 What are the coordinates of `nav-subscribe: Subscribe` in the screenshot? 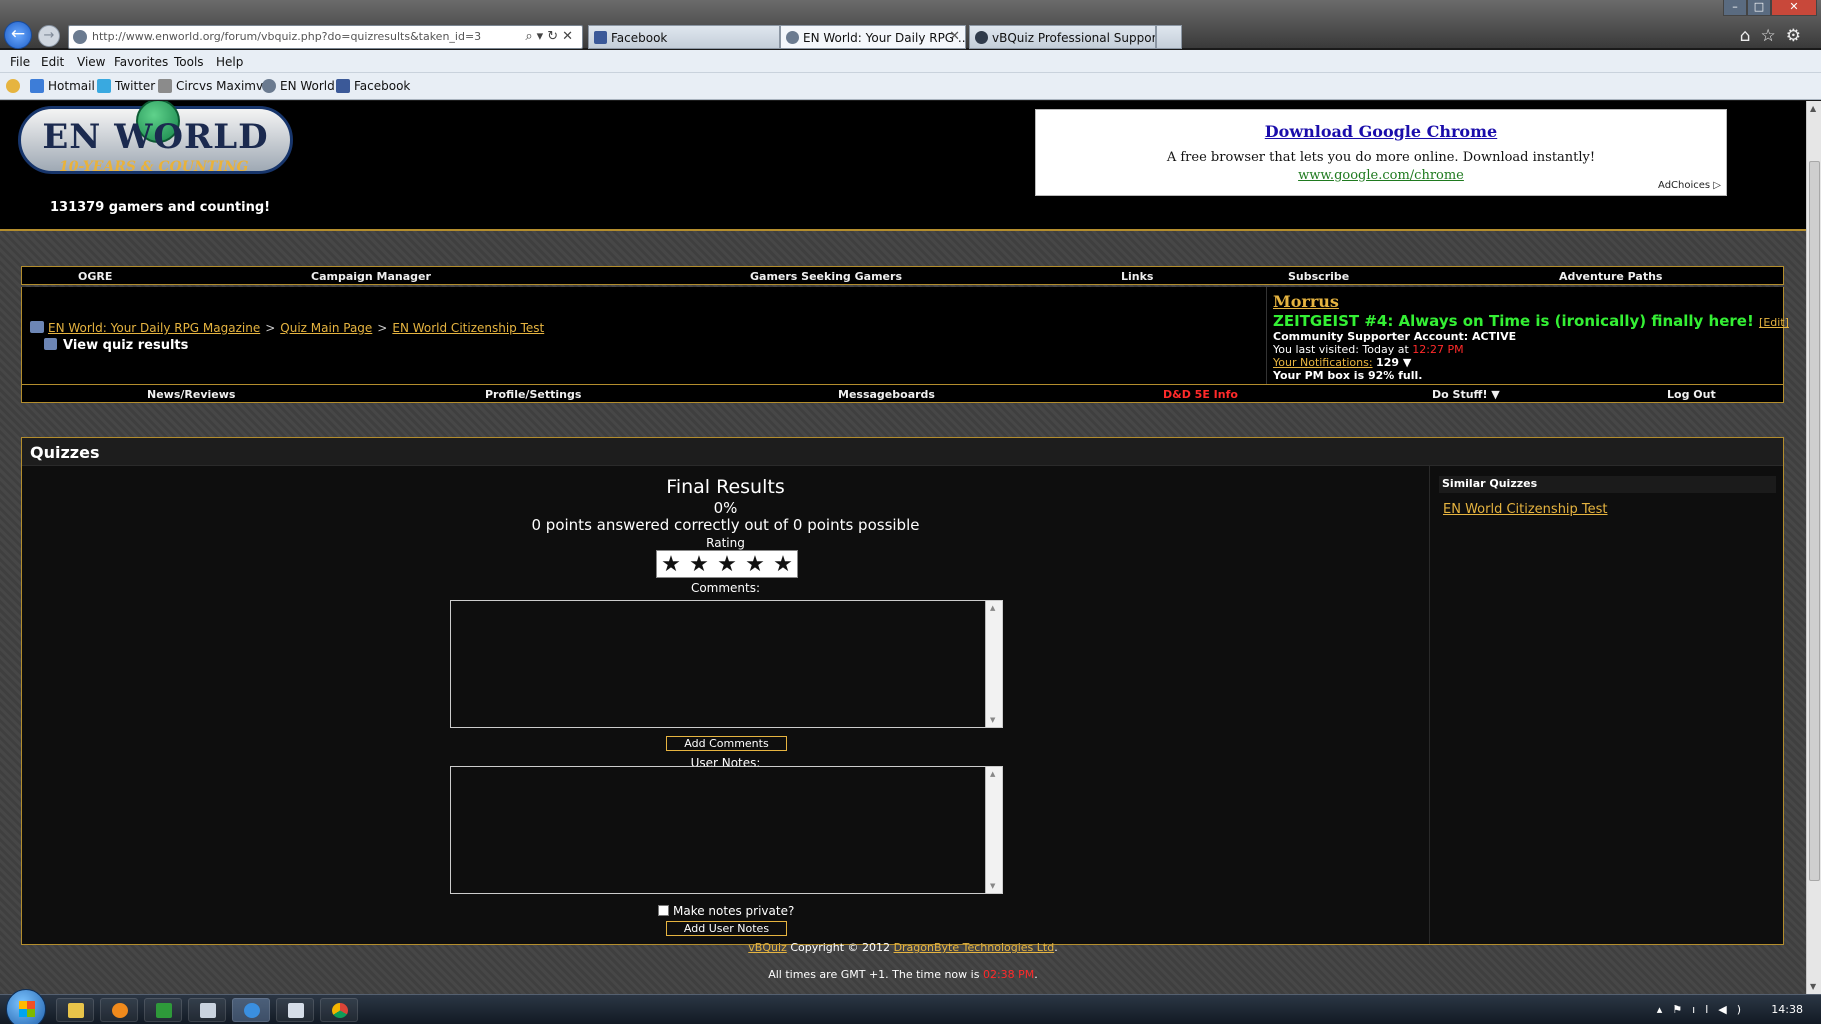 It's located at (1318, 276).